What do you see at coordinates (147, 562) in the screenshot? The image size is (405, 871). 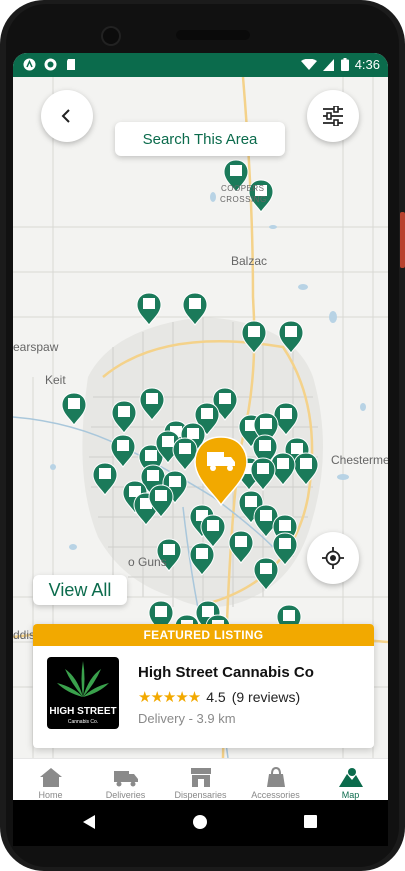 I see `map-label-guns: o Guns` at bounding box center [147, 562].